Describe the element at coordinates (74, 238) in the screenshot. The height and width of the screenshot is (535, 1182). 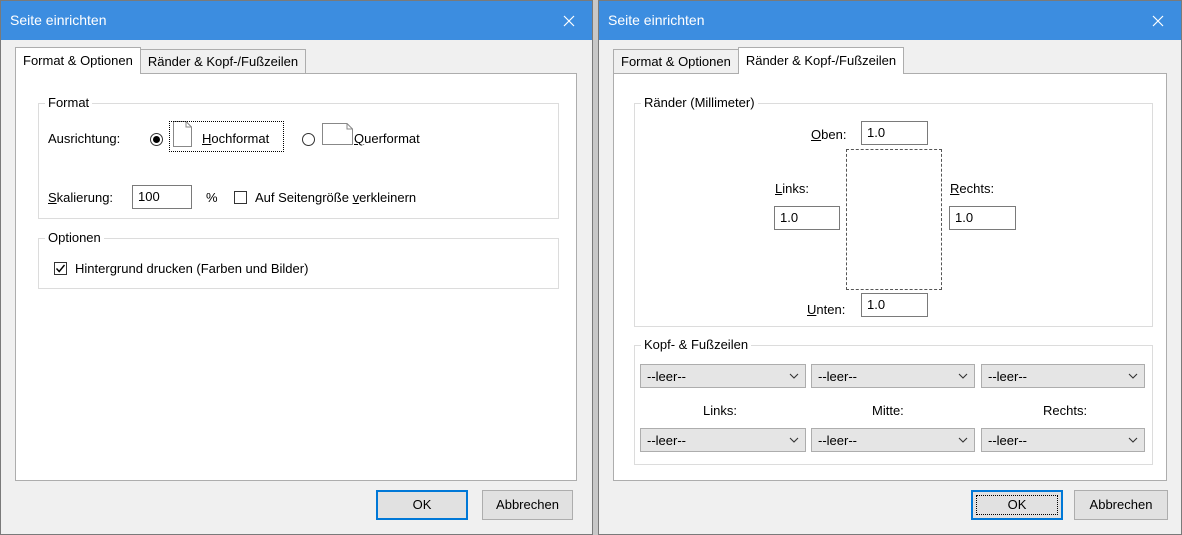
I see `options-legend: Optionen` at that location.